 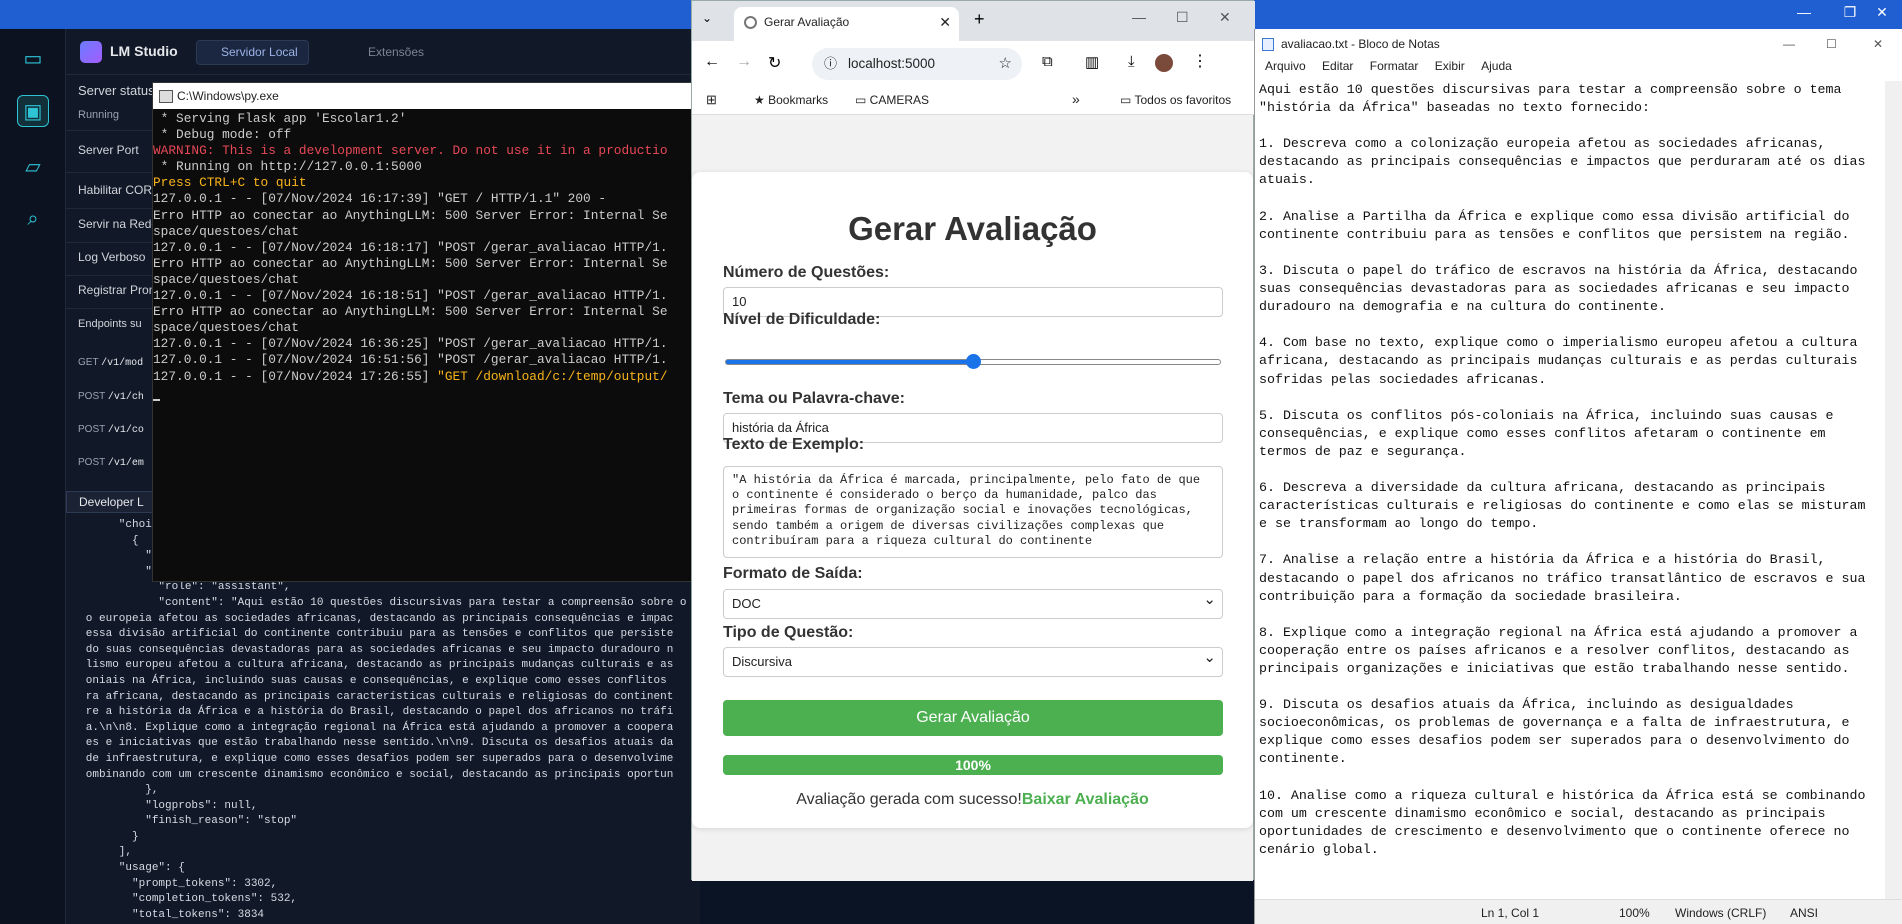 I want to click on console-title: C:\Windows\py.exe, so click(x=426, y=96).